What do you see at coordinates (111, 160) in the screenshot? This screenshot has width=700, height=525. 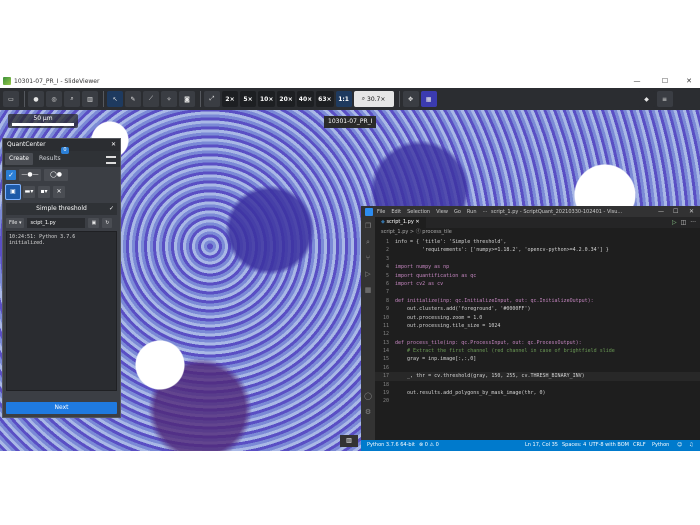 I see `hamburger-menu-icon` at bounding box center [111, 160].